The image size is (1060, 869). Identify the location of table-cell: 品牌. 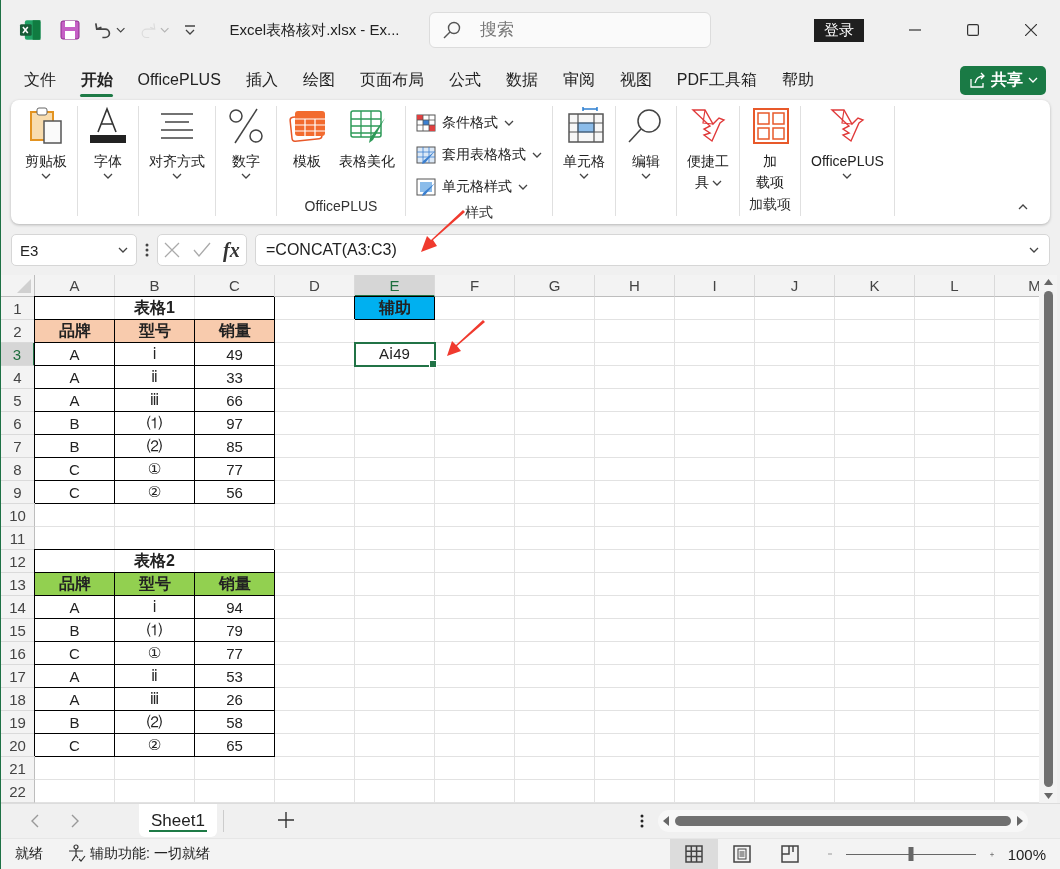
(75, 331).